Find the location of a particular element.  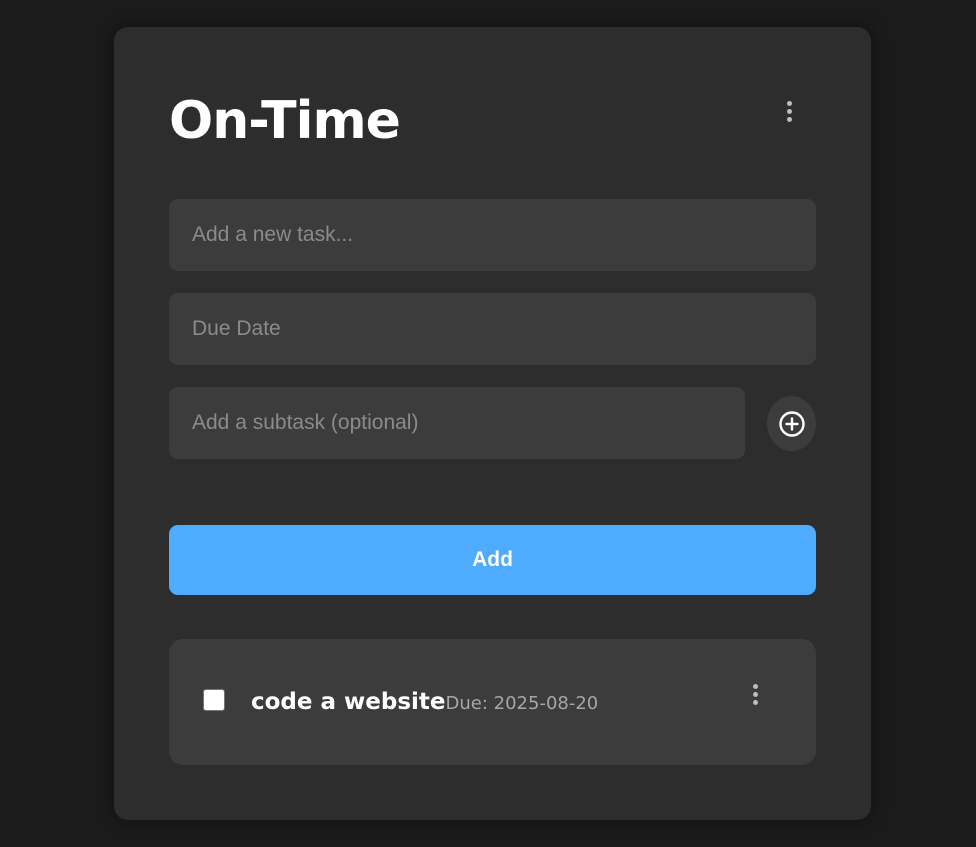

task-text: code a websiteDue: 2025-08-20 is located at coordinates (424, 702).